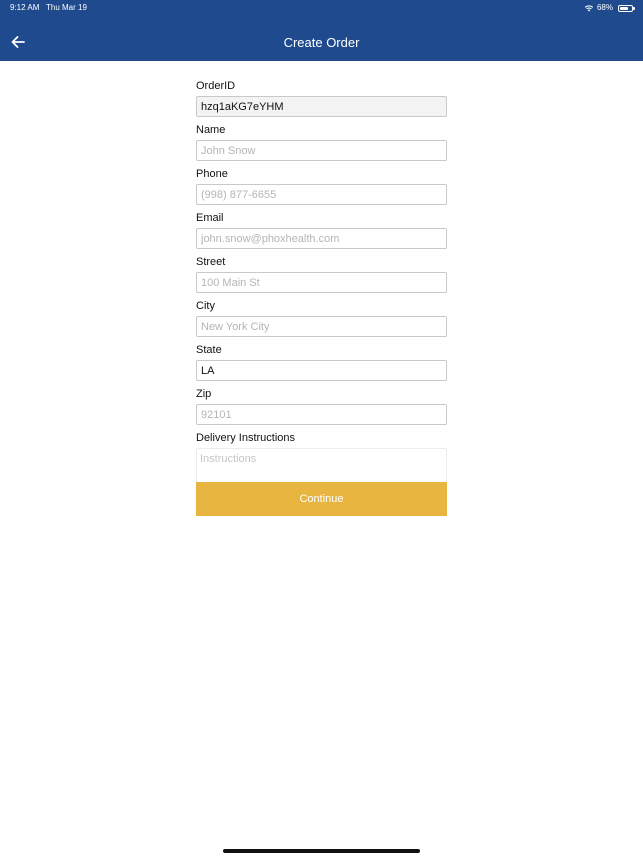 The image size is (643, 858). What do you see at coordinates (246, 438) in the screenshot?
I see `instructions-label: Delivery Instructions` at bounding box center [246, 438].